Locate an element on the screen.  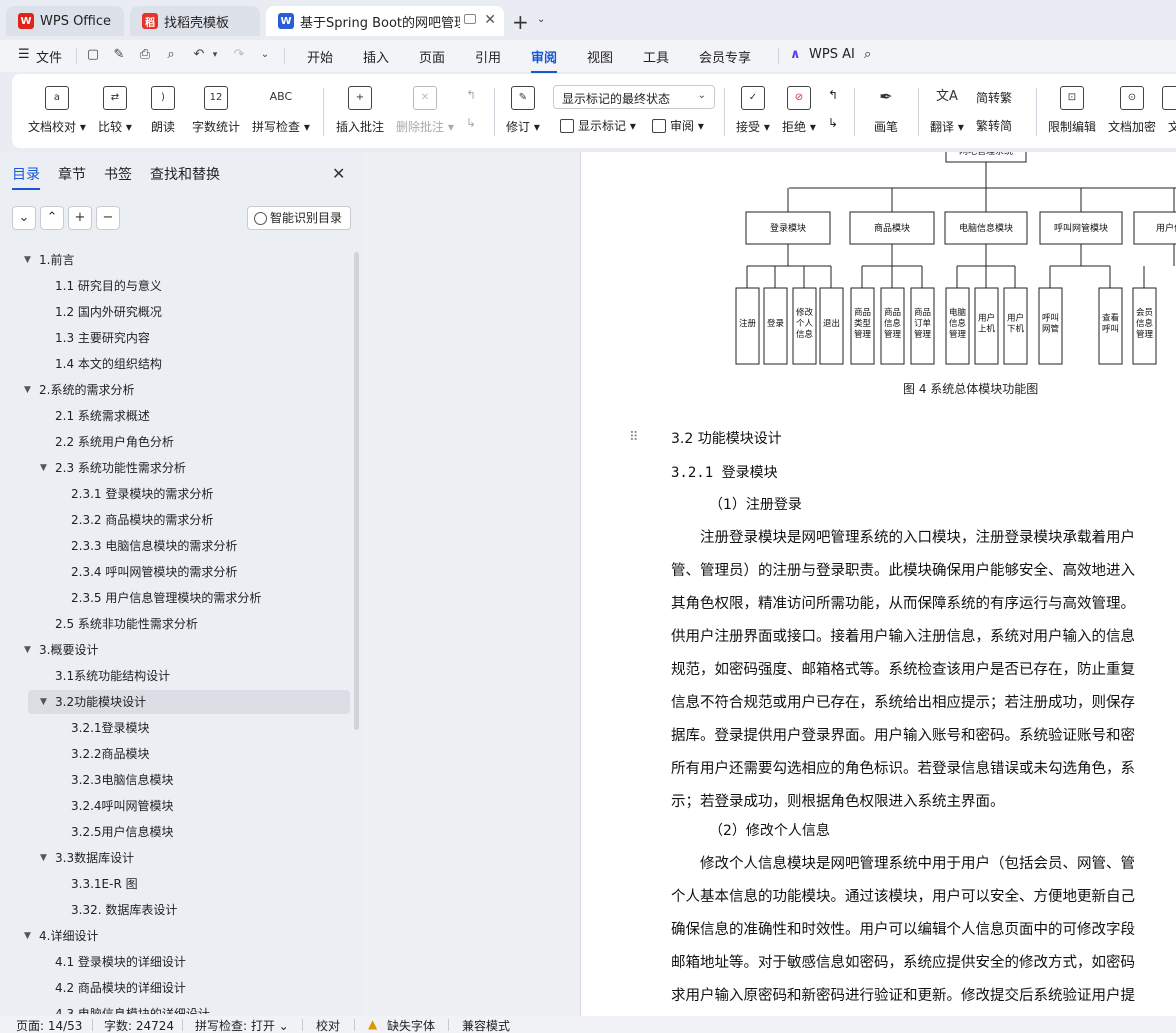
tab-wps-office: W WPS Office is located at coordinates (65, 21).